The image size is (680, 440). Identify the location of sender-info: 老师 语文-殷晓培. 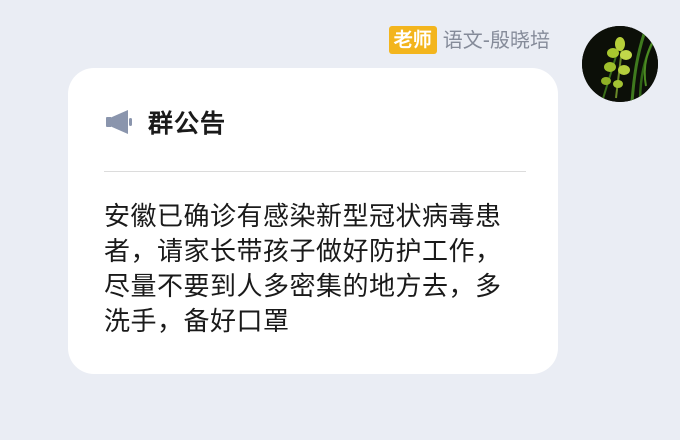
(469, 40).